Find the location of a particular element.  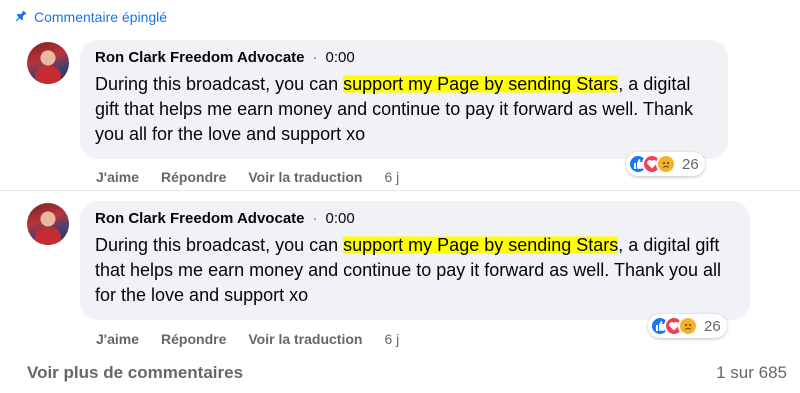

view-more-comments-button: Voir plus de commentaires is located at coordinates (135, 373).